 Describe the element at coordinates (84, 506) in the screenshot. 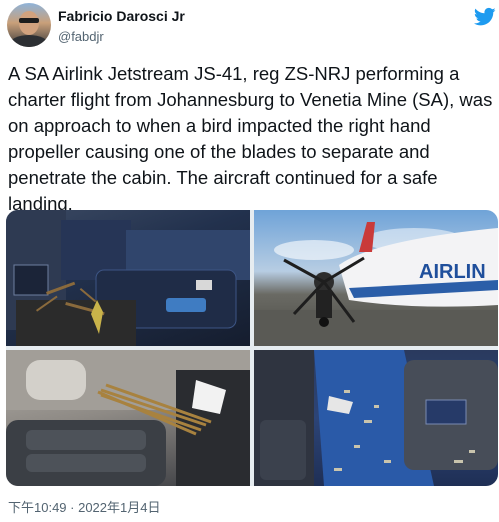

I see `tweet-timestamp: 下午10:49 · 2022年1月4日` at that location.